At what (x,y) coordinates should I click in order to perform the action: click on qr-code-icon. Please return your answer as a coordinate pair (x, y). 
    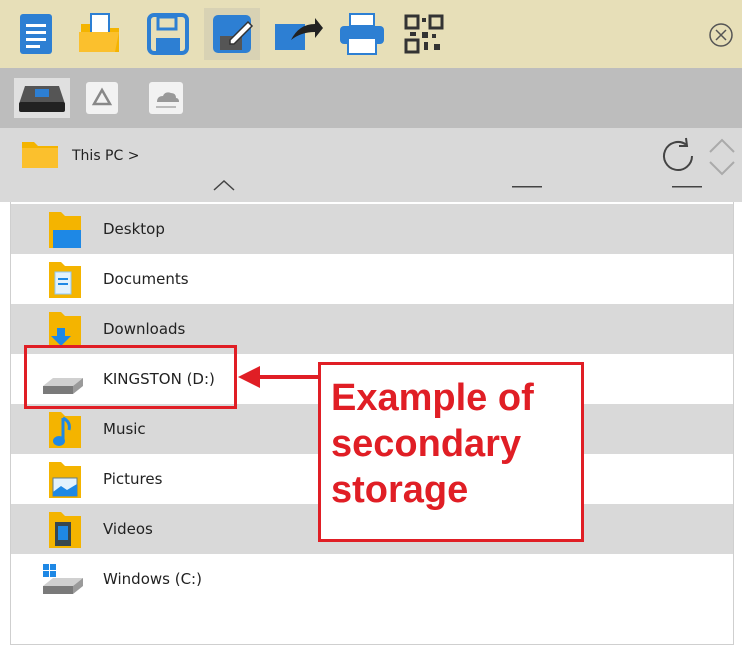
    Looking at the image, I should click on (424, 34).